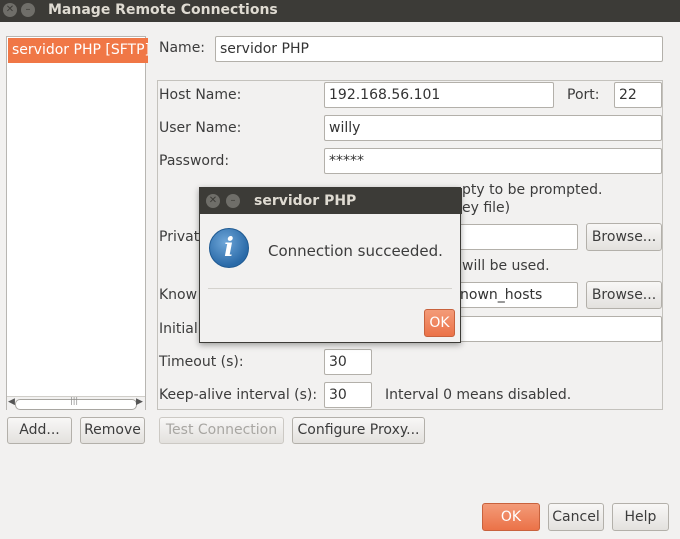  Describe the element at coordinates (74, 400) in the screenshot. I see `scrollbar-grip: |||` at that location.